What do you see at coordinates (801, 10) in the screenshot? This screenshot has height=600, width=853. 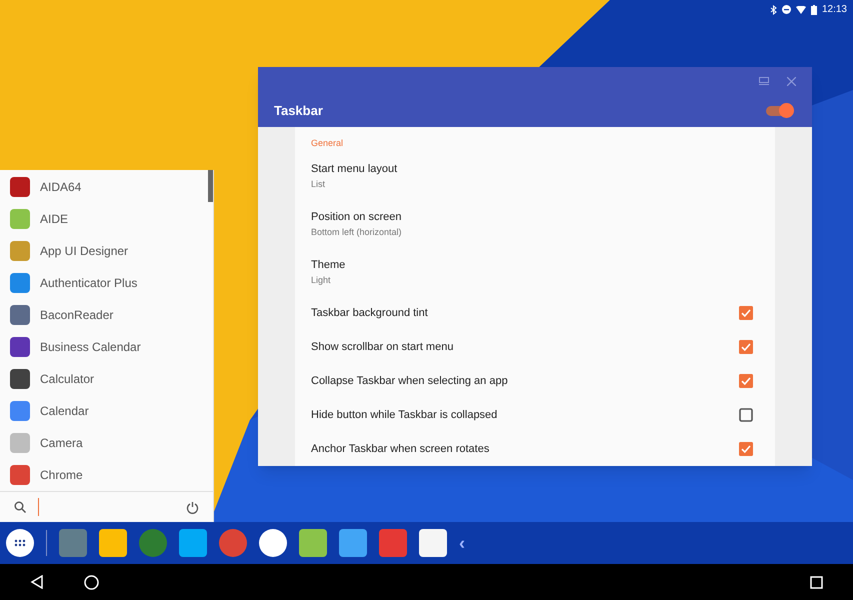 I see `wifi-icon` at bounding box center [801, 10].